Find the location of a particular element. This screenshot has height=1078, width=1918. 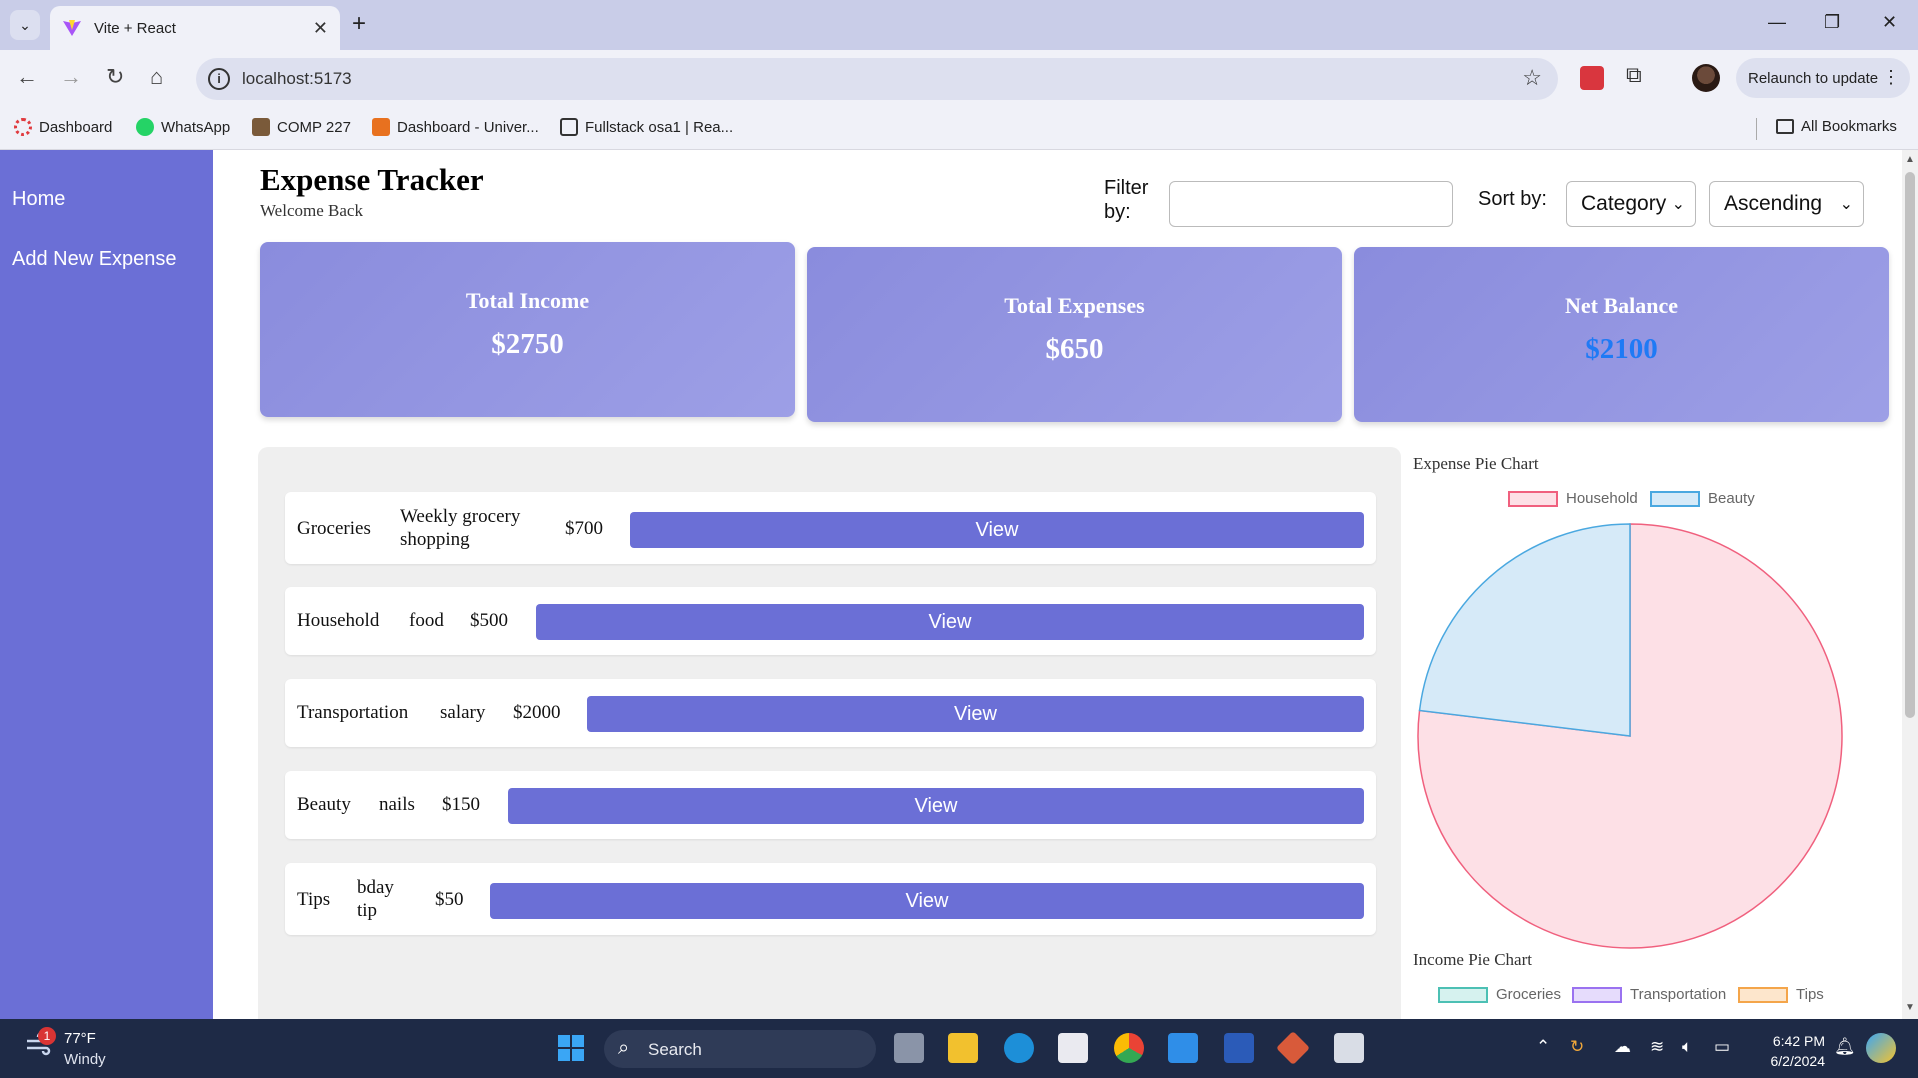

scroll-down-icon: ▼ is located at coordinates (1910, 1007).